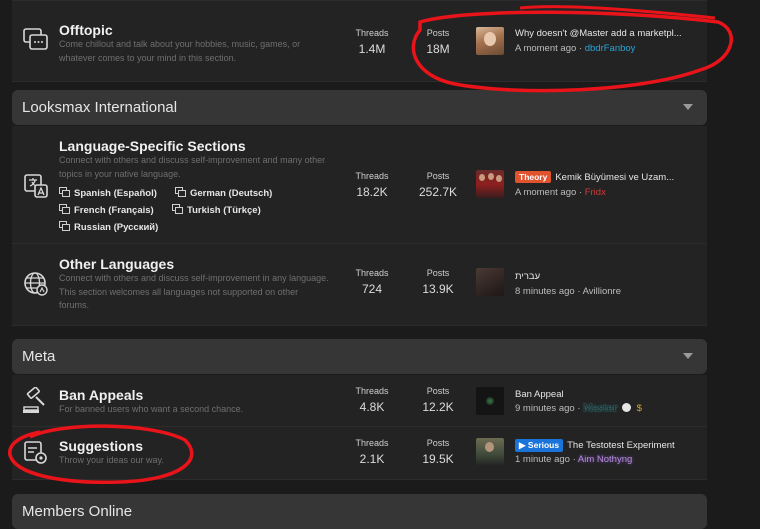 The image size is (760, 529). Describe the element at coordinates (545, 408) in the screenshot. I see `last-post-time: 9 minutes ago` at that location.